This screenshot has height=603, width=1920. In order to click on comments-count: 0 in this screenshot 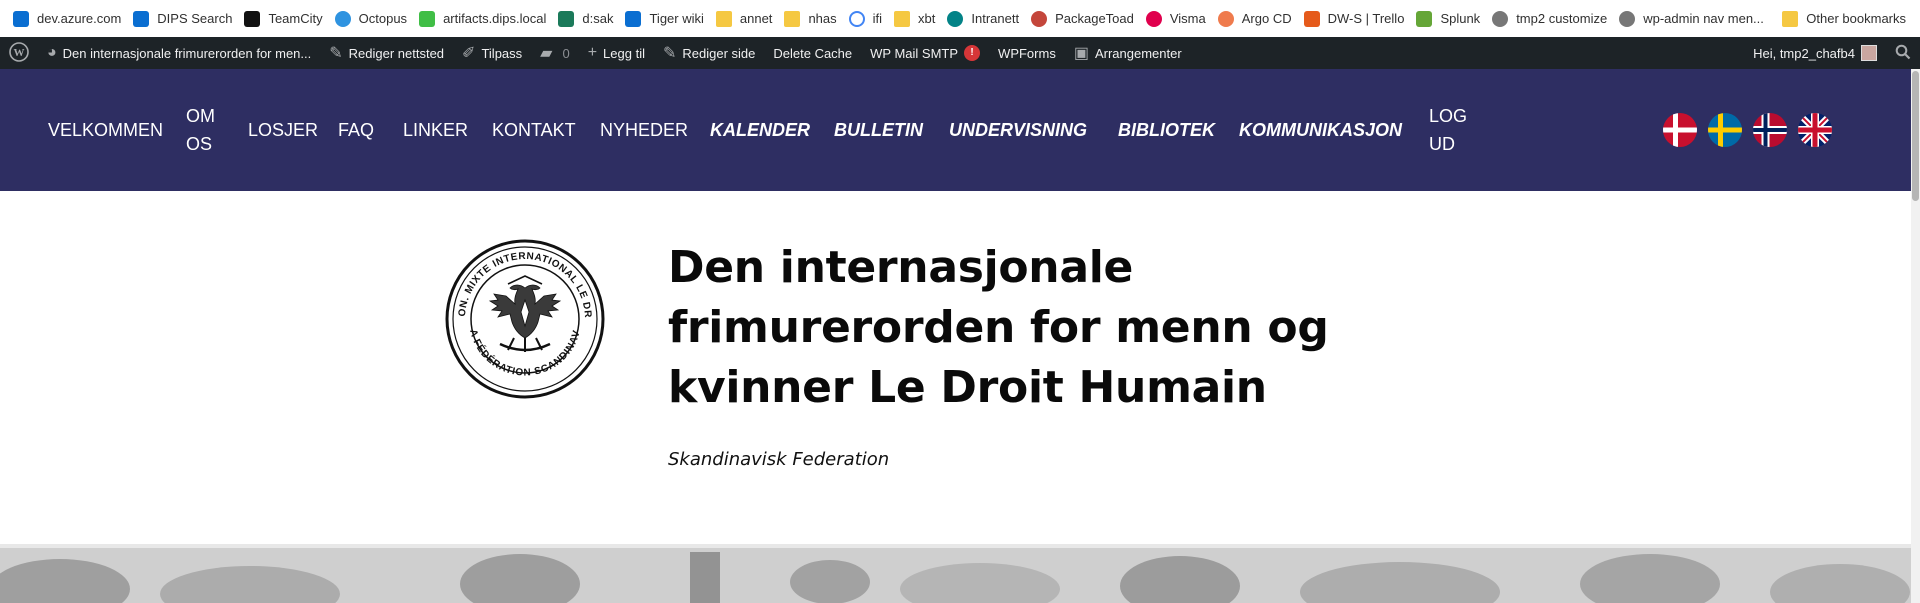, I will do `click(566, 53)`.